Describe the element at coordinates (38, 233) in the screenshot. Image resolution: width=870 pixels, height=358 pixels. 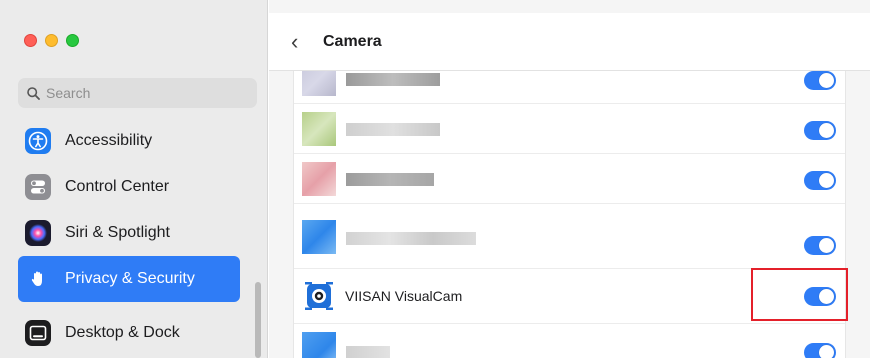
I see `siri-icon` at that location.